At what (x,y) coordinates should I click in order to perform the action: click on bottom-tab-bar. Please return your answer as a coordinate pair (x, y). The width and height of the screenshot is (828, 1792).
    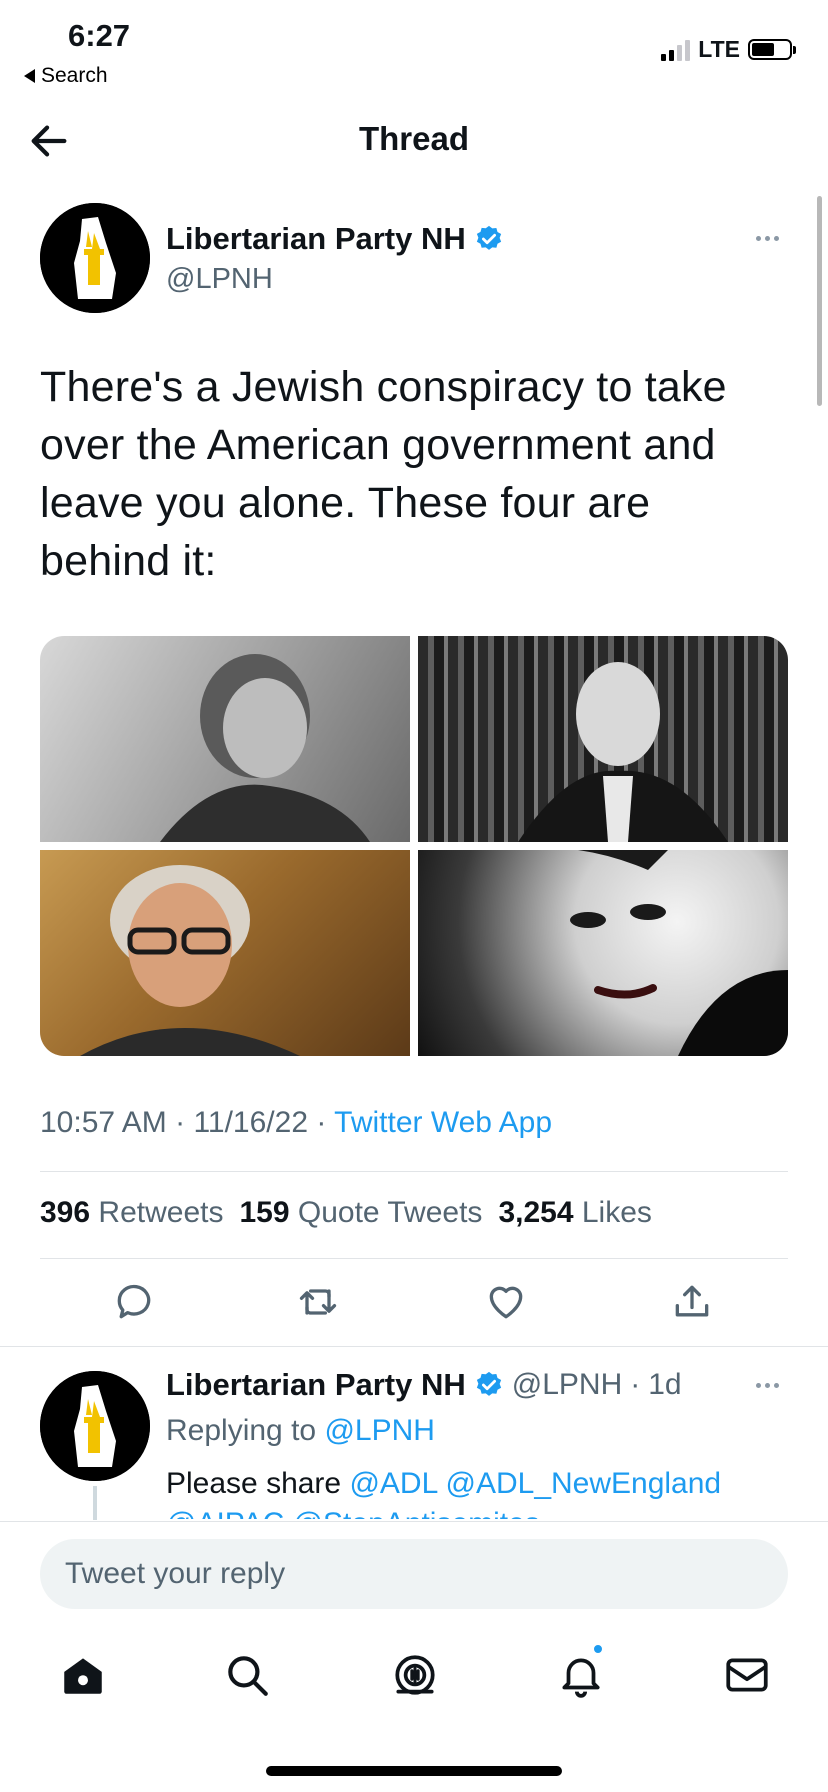
    Looking at the image, I should click on (414, 1680).